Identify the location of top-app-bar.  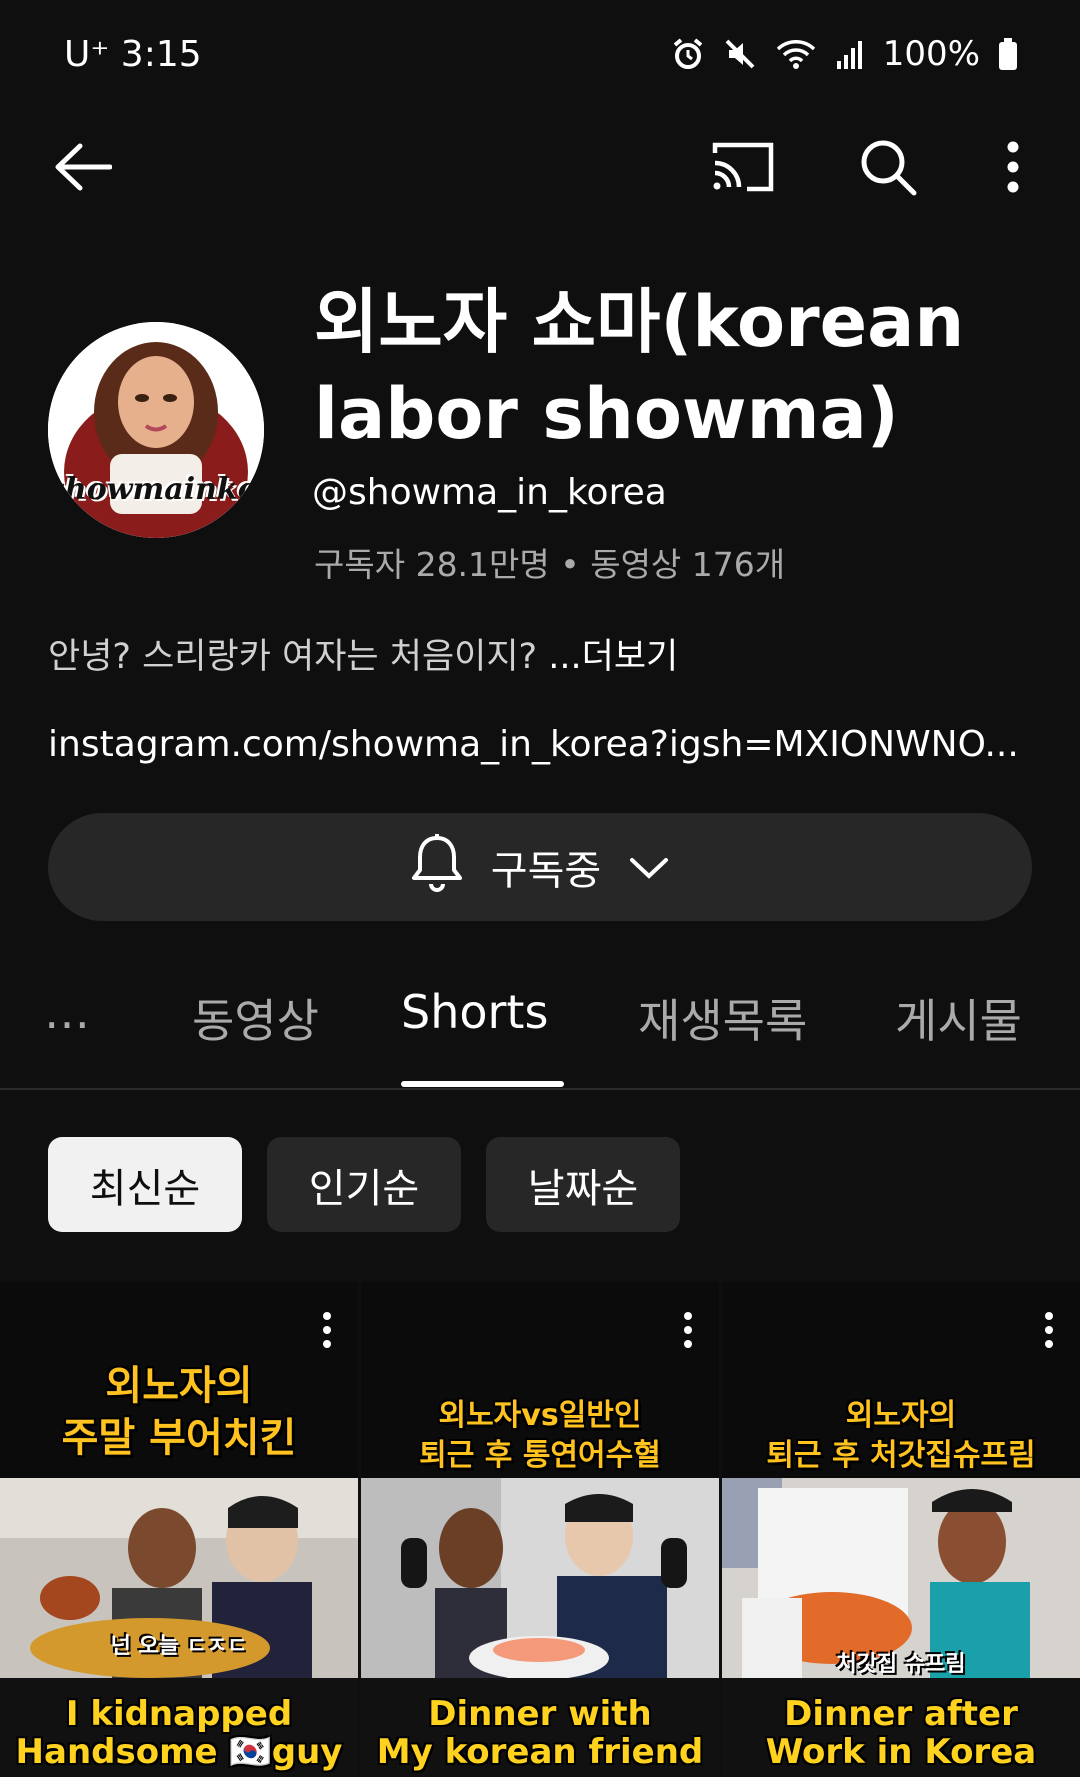
(540, 165).